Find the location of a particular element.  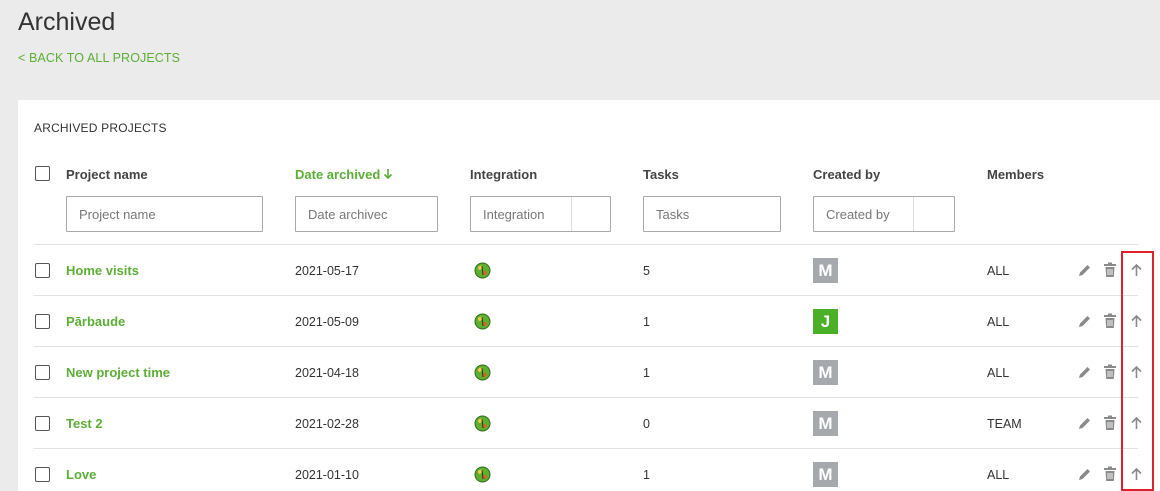

creator-avatar-cell: J is located at coordinates (825, 321).